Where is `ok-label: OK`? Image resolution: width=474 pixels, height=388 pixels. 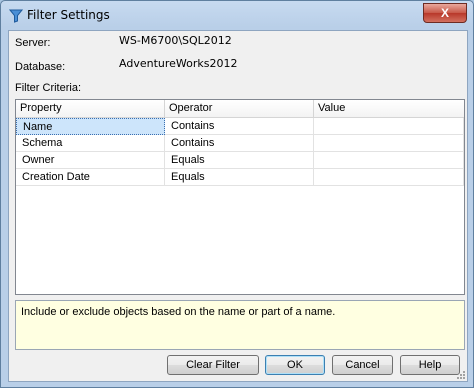
ok-label: OK is located at coordinates (295, 365).